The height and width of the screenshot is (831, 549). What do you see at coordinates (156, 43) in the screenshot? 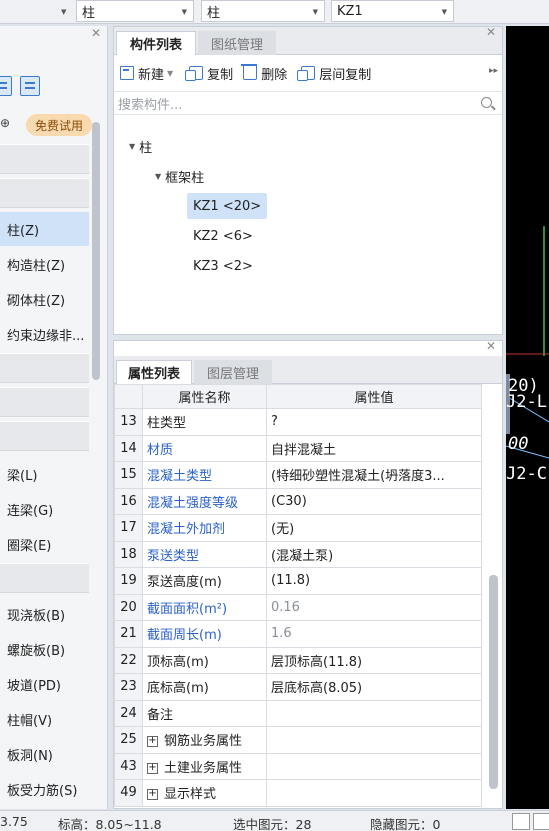
I see `tab-component-list: 构件列表` at bounding box center [156, 43].